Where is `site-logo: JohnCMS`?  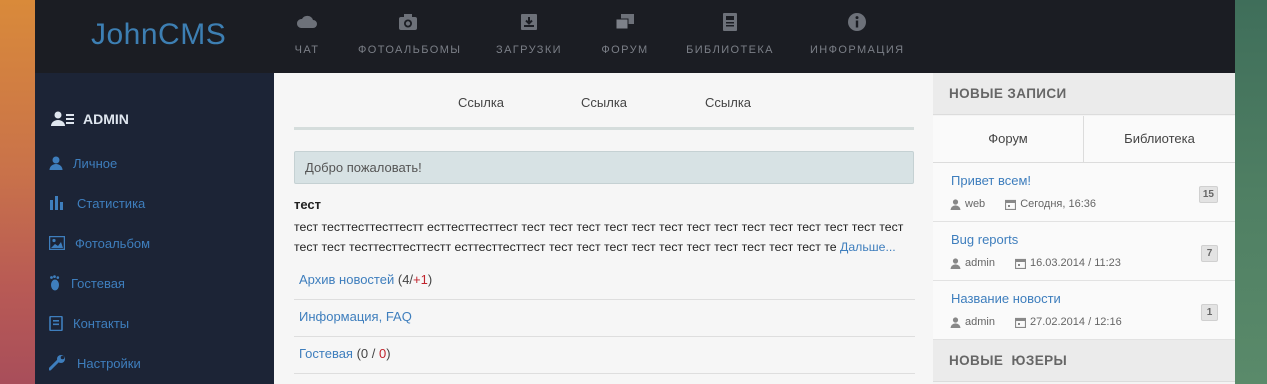 site-logo: JohnCMS is located at coordinates (158, 35).